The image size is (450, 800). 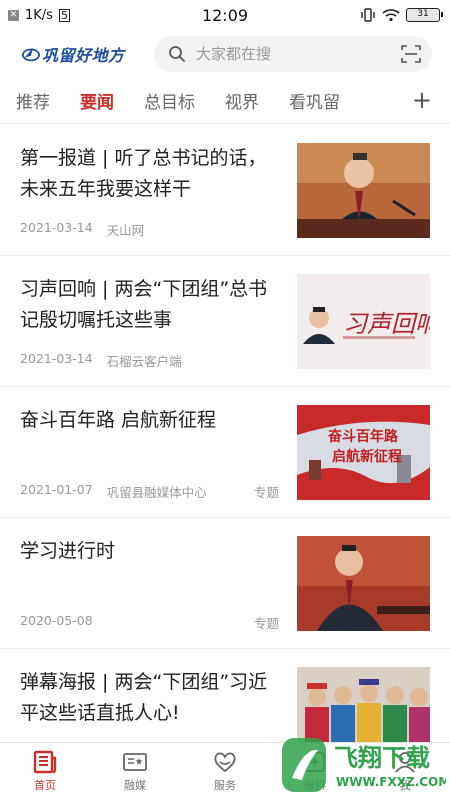 I want to click on nav-label: 服务, so click(x=225, y=785).